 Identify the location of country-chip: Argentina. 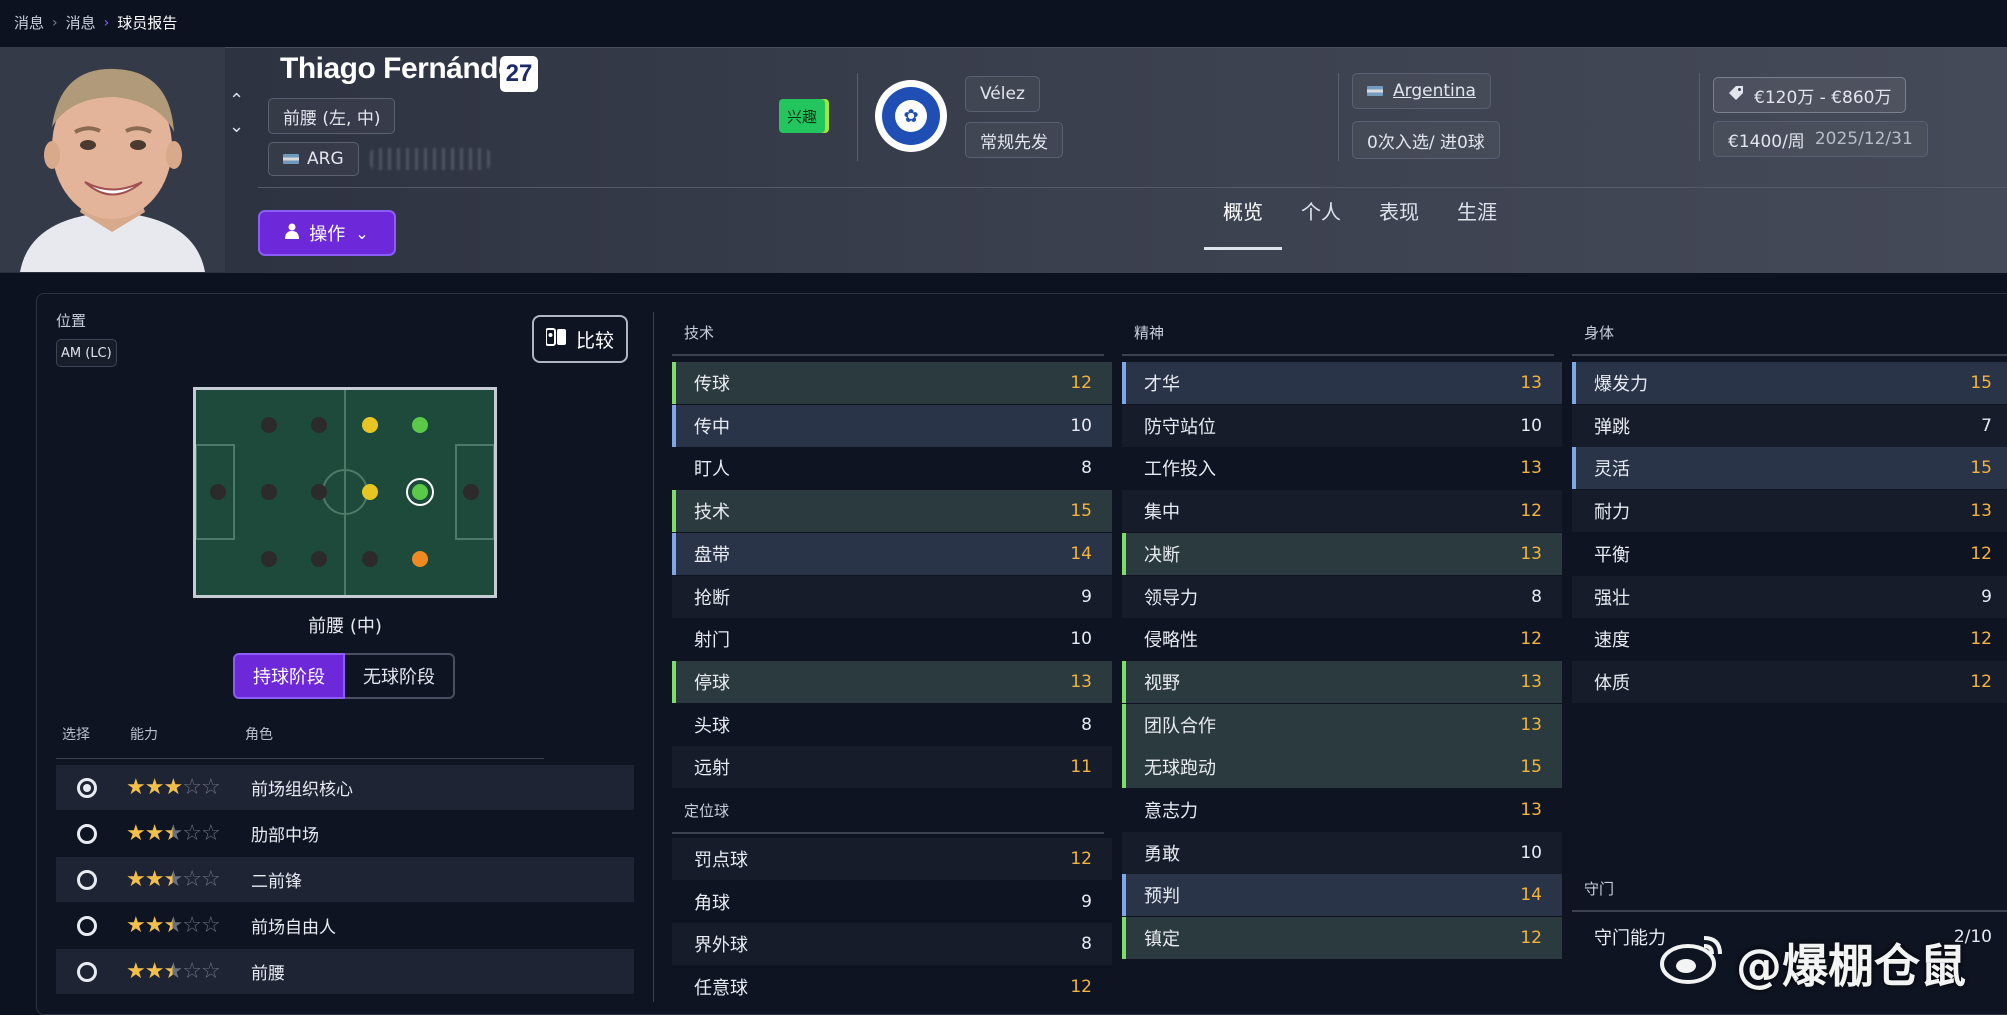
(1421, 91).